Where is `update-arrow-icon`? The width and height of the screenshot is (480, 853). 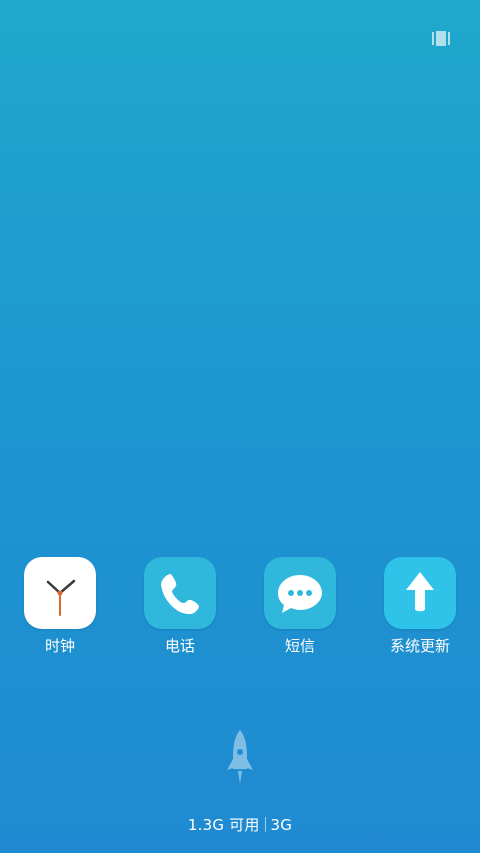
update-arrow-icon is located at coordinates (420, 593).